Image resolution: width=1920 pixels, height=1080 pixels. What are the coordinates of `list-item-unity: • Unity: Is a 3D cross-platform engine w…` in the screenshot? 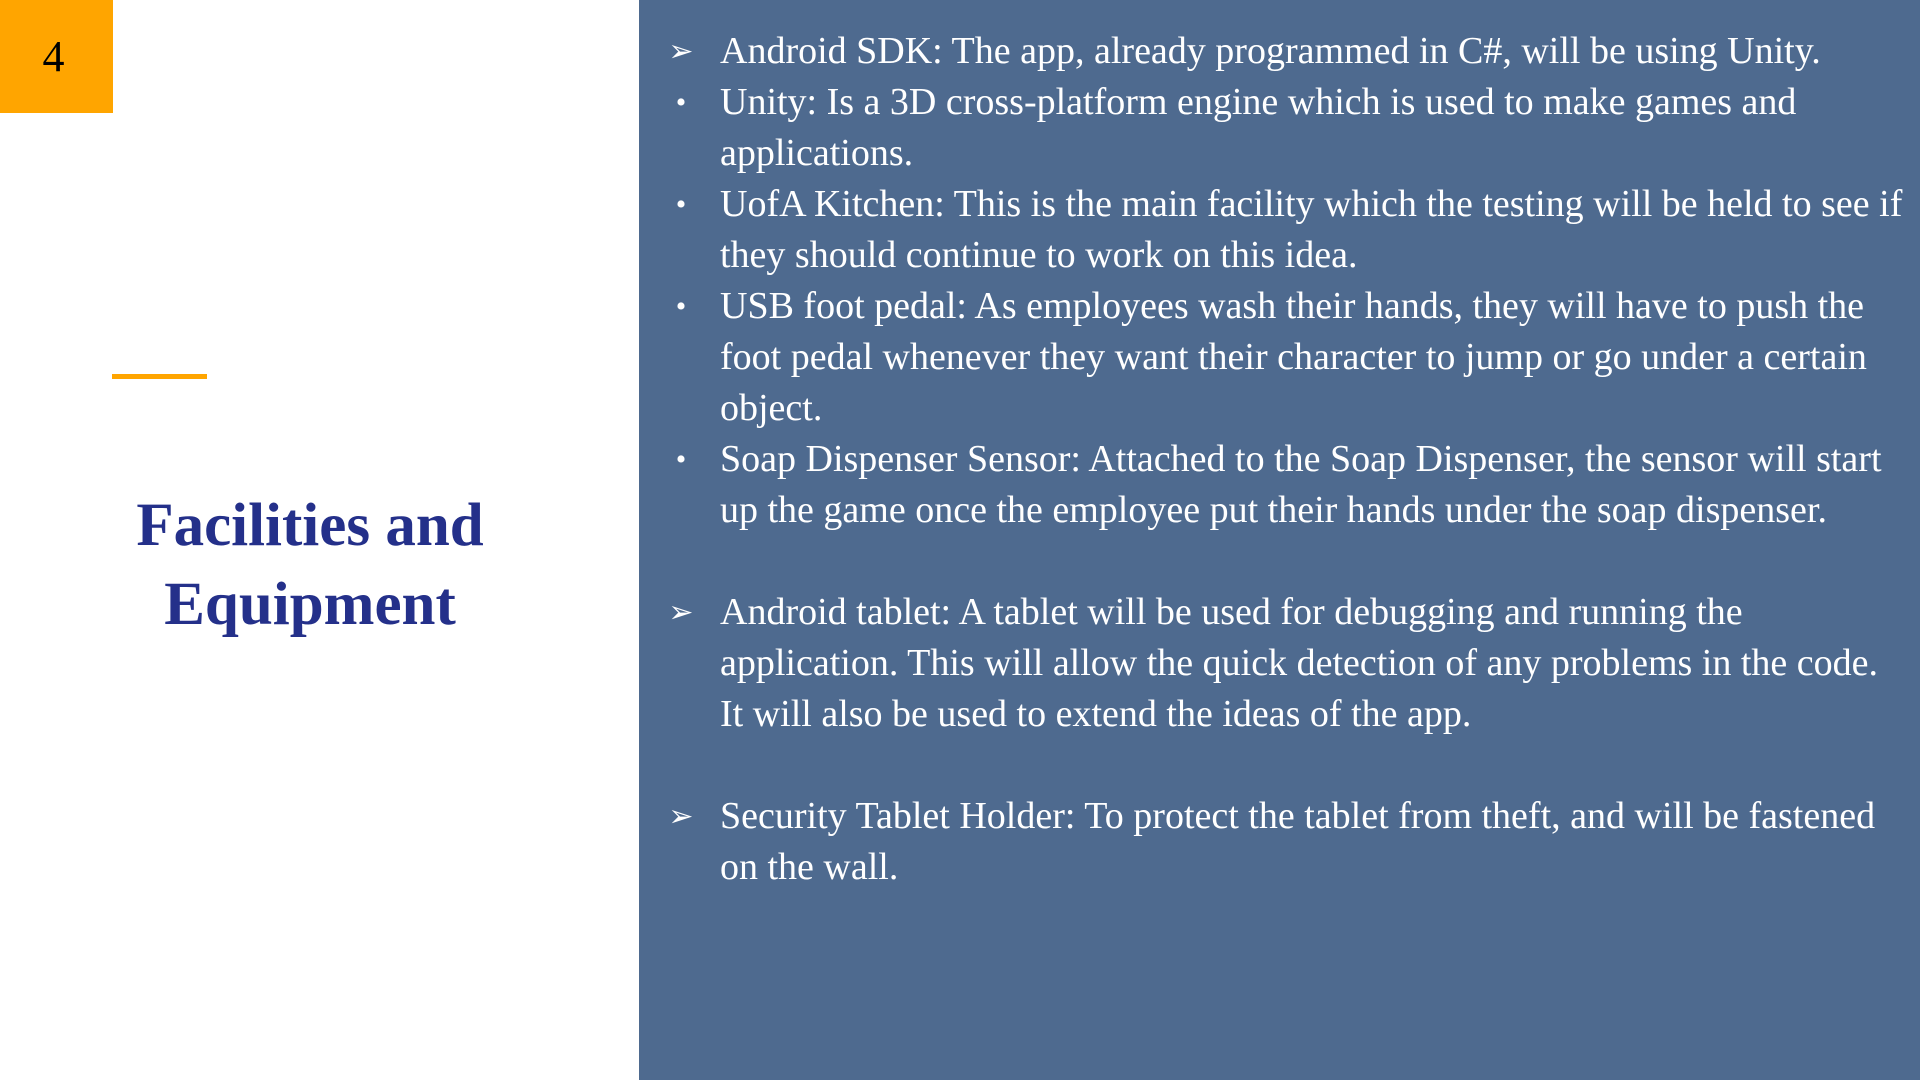 It's located at (1272, 128).